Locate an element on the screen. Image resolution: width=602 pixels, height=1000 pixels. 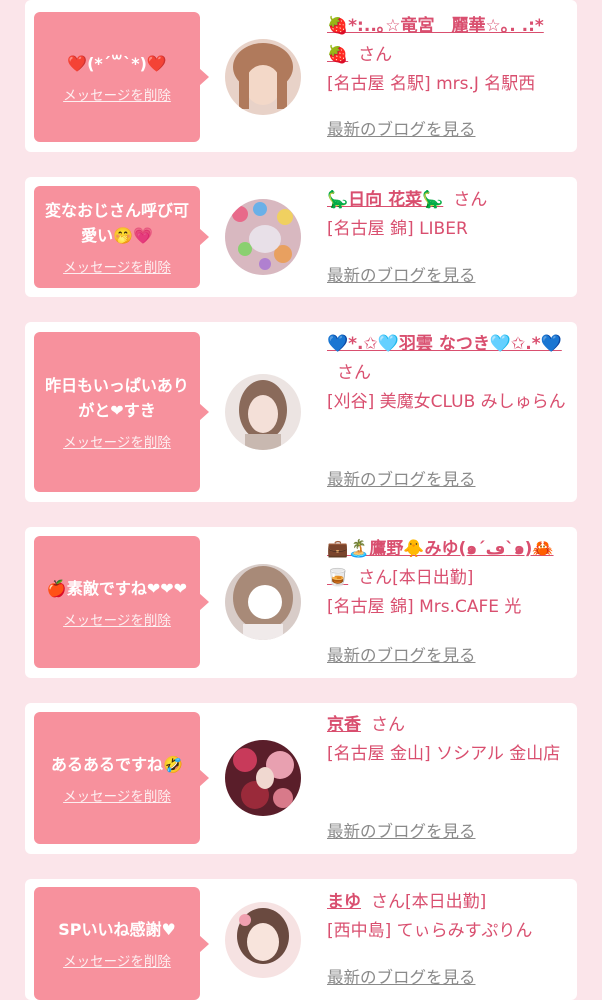
sender-name-link: 京香 is located at coordinates (344, 725).